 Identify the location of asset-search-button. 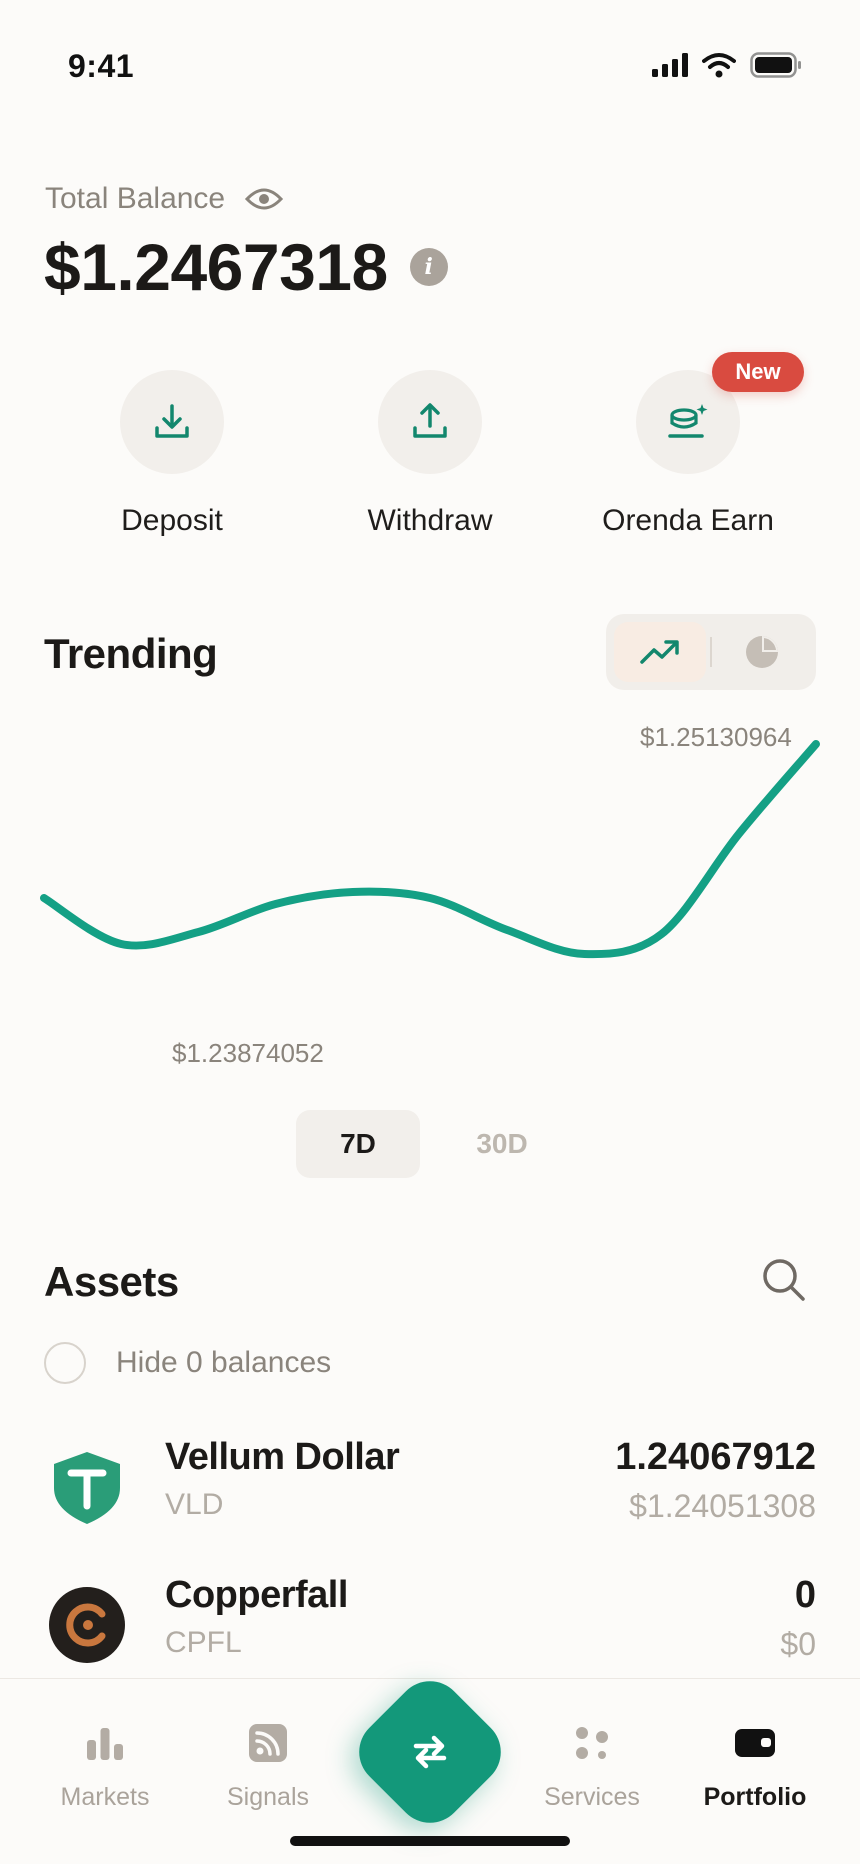
(784, 1280).